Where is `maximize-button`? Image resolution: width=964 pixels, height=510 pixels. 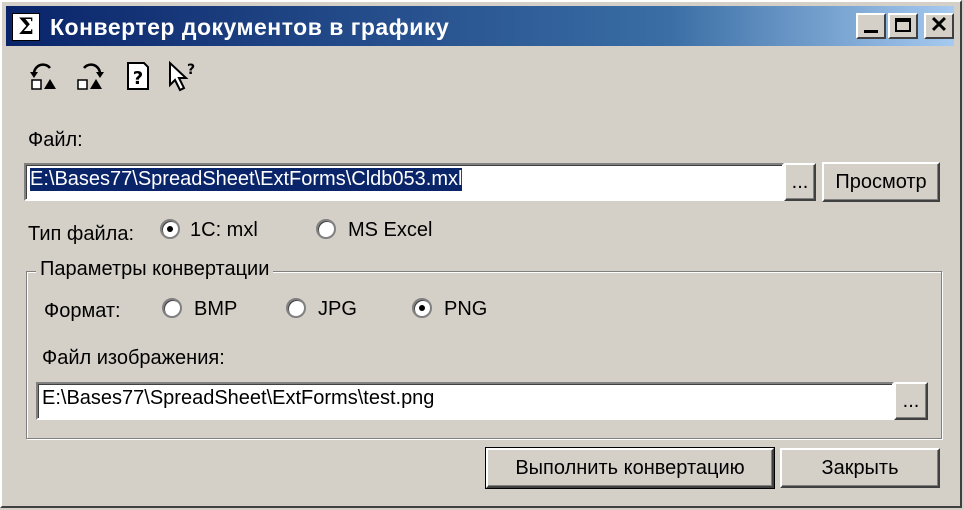 maximize-button is located at coordinates (903, 26).